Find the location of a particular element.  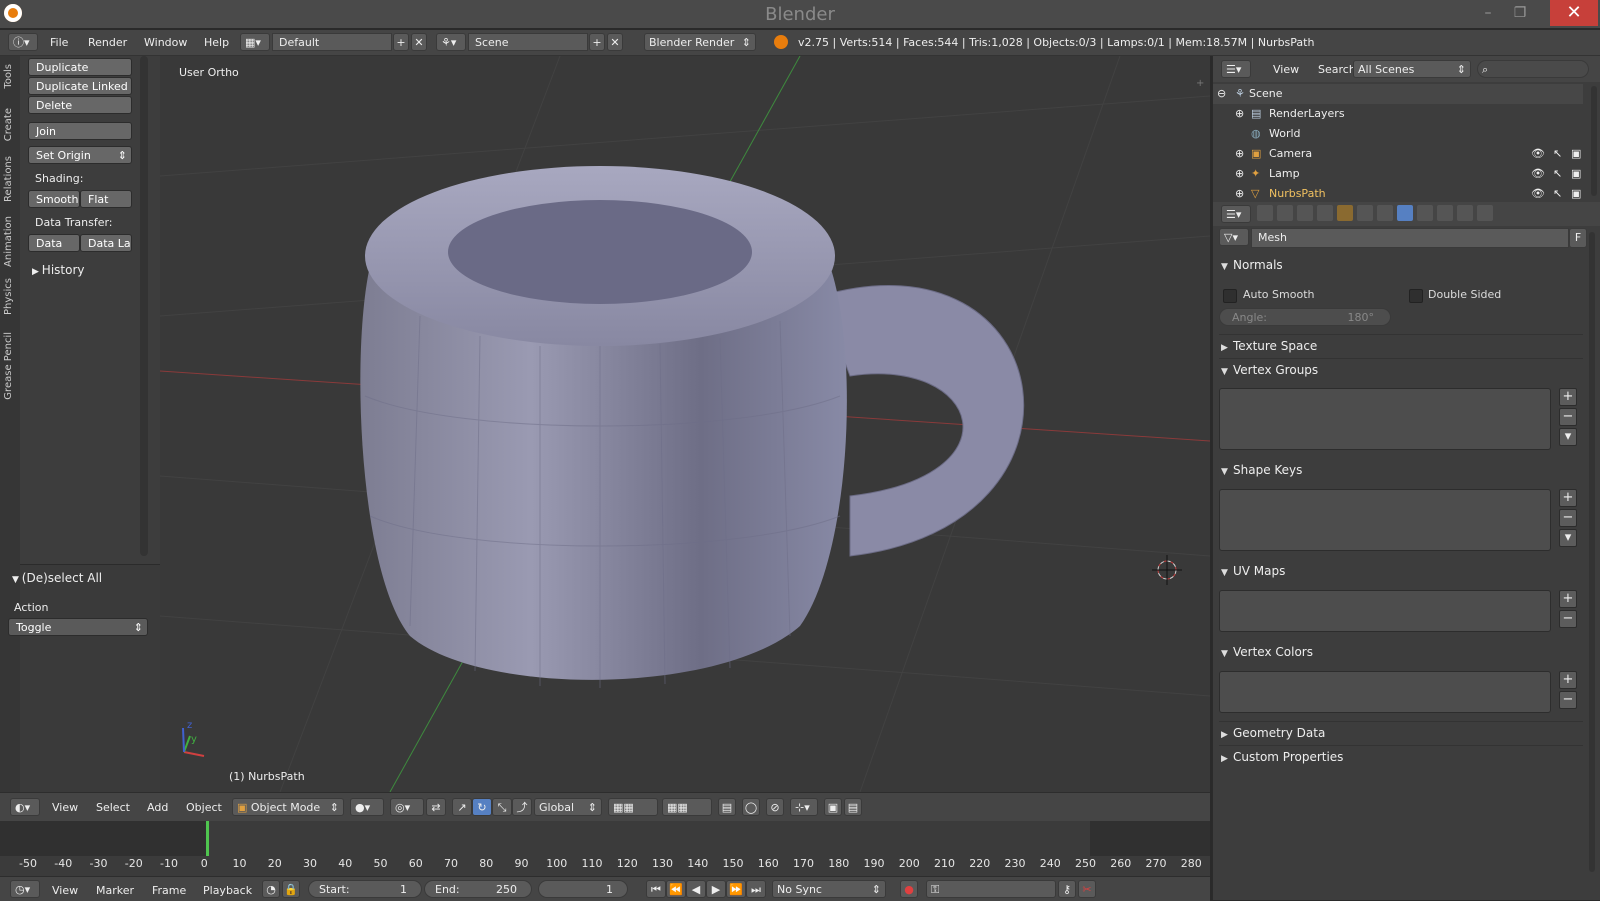

layout-field: Default is located at coordinates (332, 42).